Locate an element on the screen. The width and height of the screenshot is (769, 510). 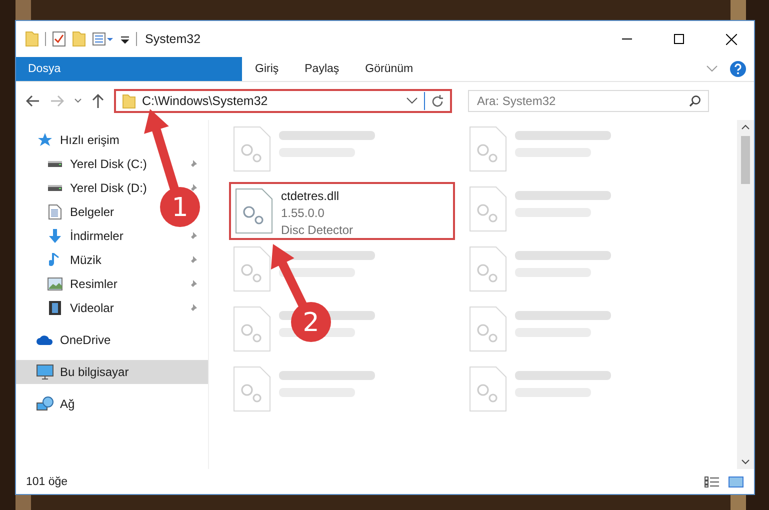
music-note-icon is located at coordinates (55, 260).